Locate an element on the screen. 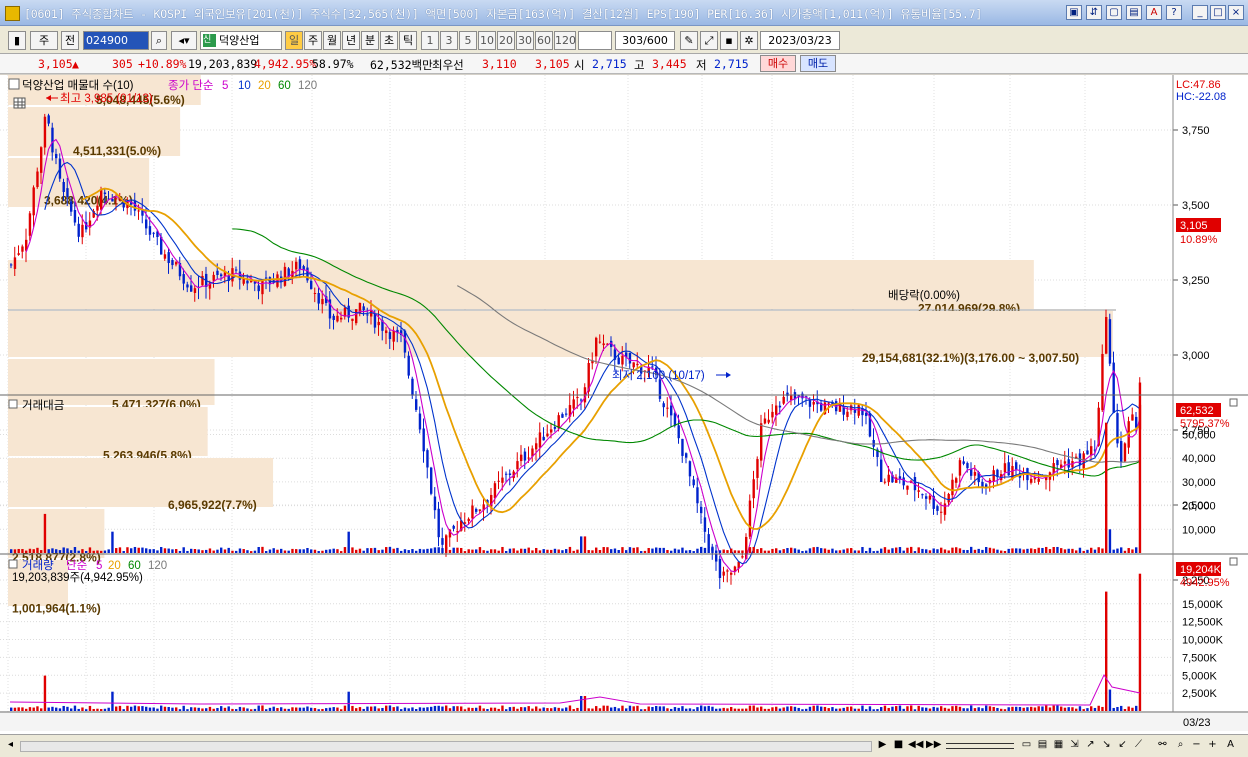 This screenshot has height=757, width=1248. minimize-button: _ is located at coordinates (1200, 12).